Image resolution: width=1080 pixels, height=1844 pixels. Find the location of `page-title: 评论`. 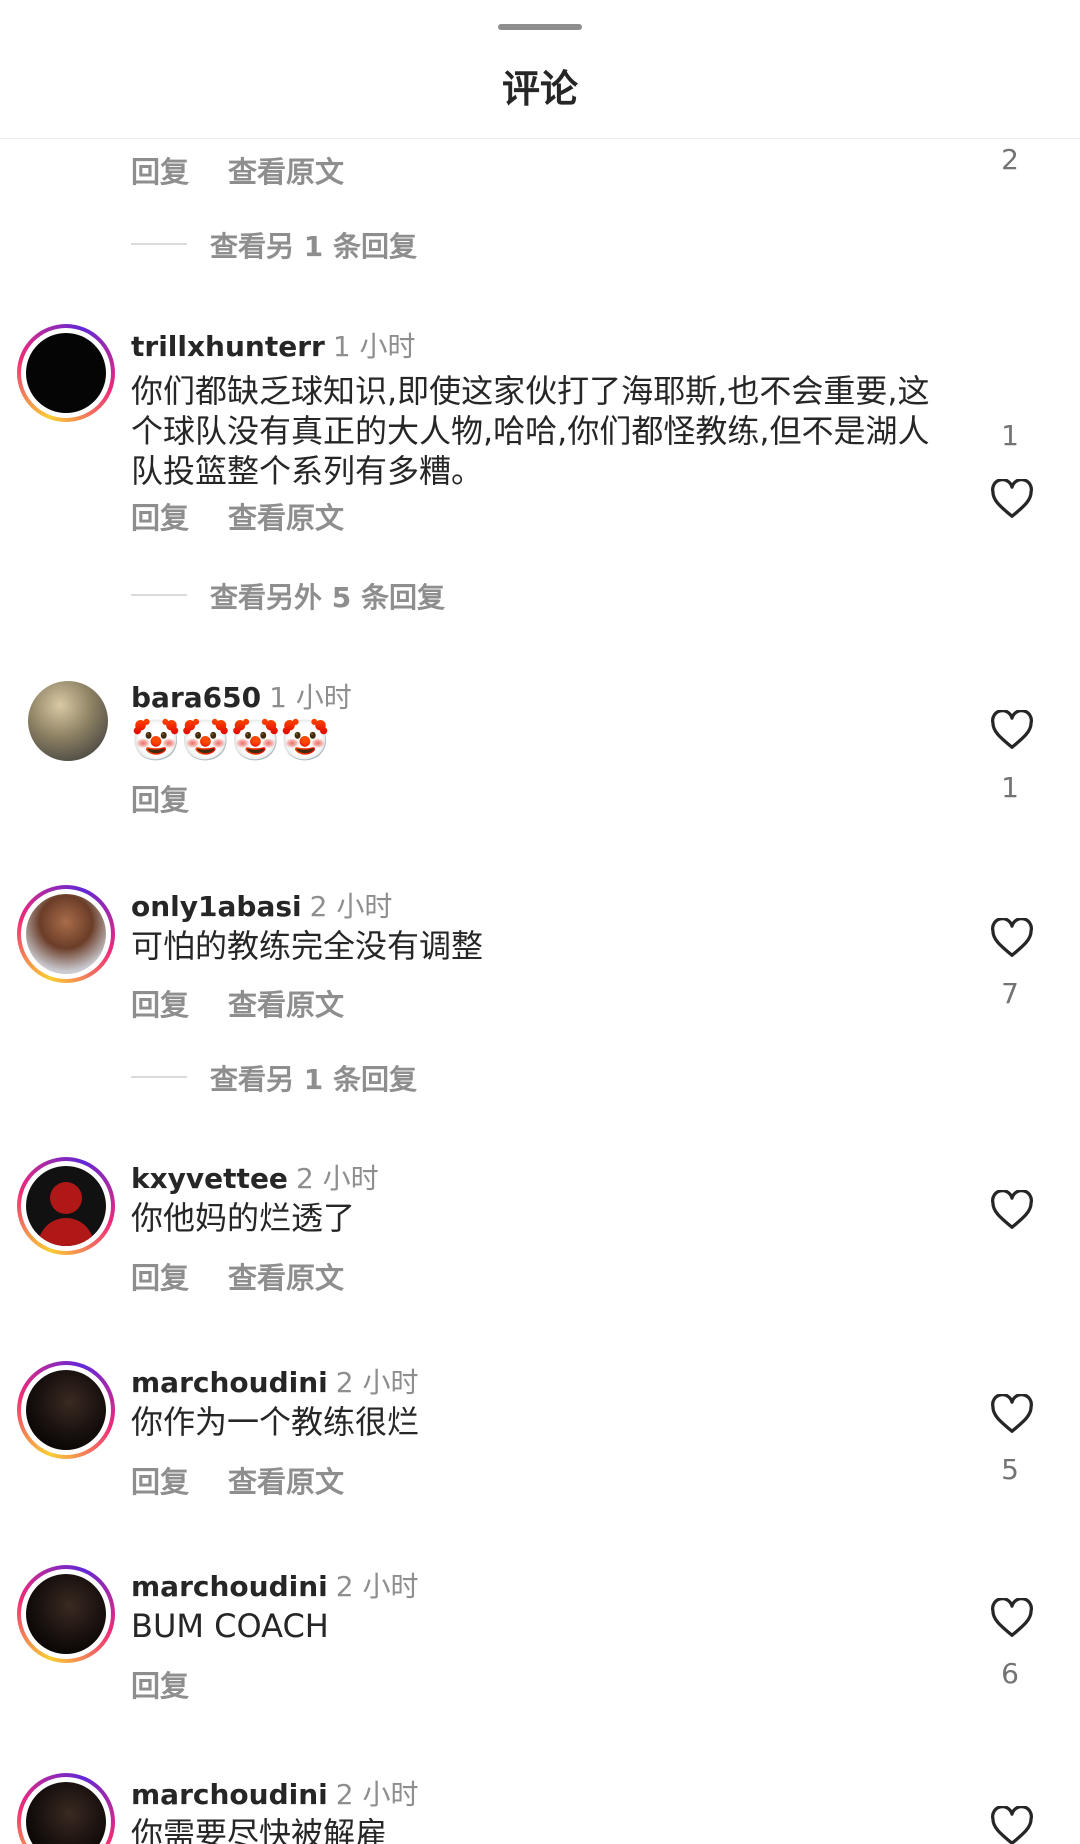

page-title: 评论 is located at coordinates (539, 89).